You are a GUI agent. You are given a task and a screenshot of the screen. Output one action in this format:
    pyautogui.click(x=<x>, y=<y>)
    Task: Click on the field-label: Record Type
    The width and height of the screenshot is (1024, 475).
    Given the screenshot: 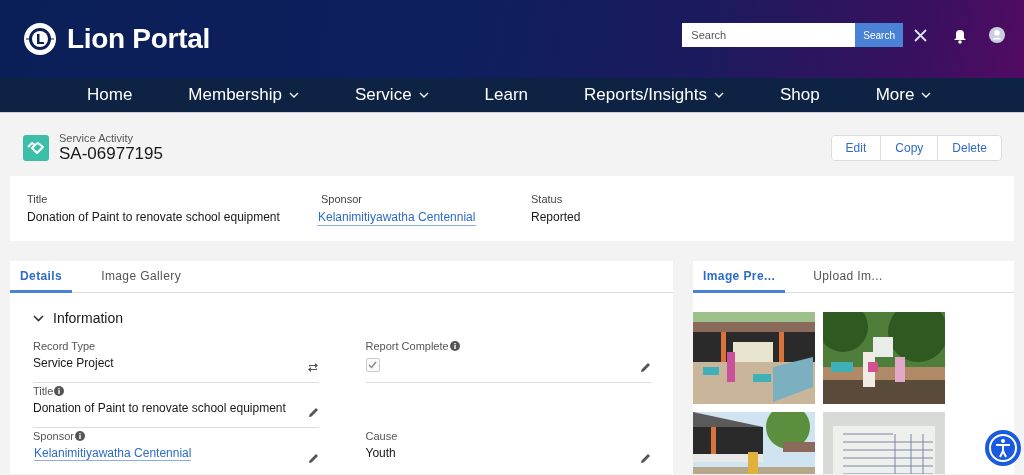 What is the action you would take?
    pyautogui.click(x=64, y=346)
    